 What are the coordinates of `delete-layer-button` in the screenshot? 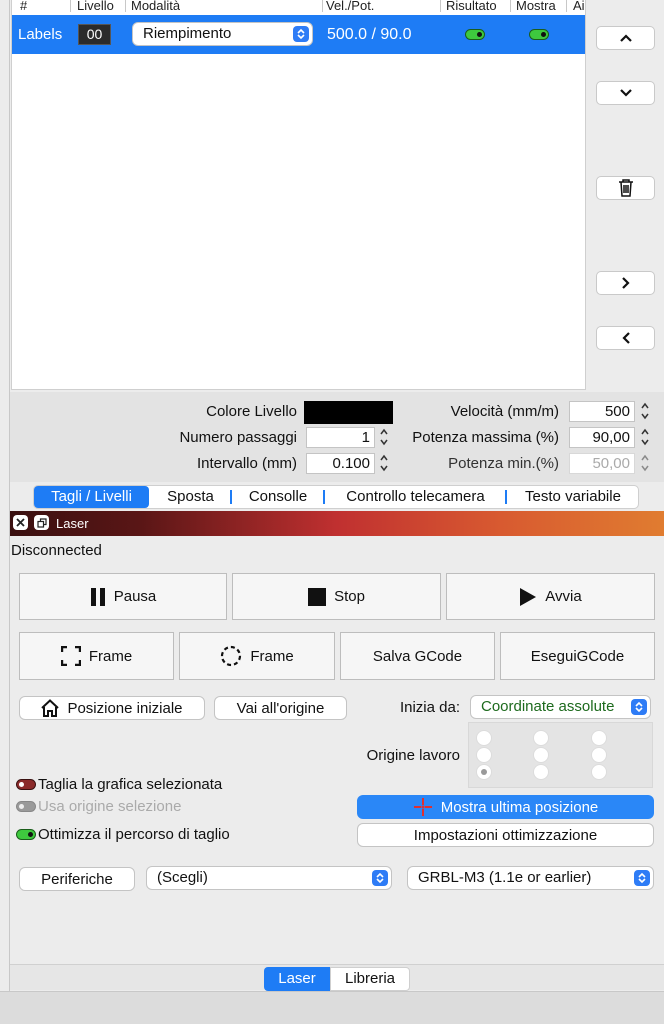 It's located at (625, 188).